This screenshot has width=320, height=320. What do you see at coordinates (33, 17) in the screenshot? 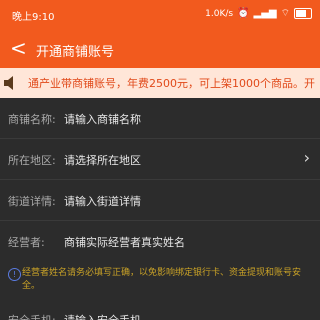
I see `status-time: 晚上9:10` at bounding box center [33, 17].